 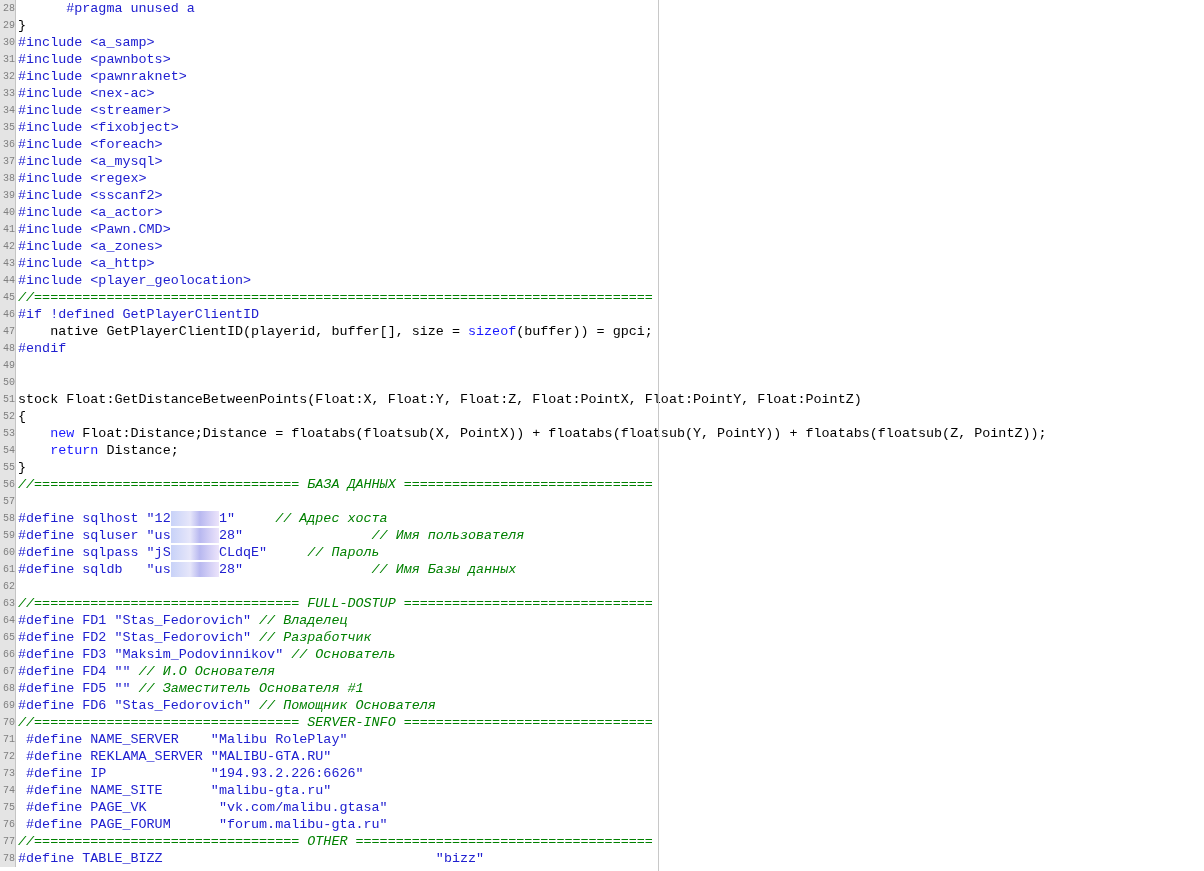 What do you see at coordinates (178, 756) in the screenshot?
I see `code-line: #define REKLAMA_SERVER "MALIBU-GTA.RU"` at bounding box center [178, 756].